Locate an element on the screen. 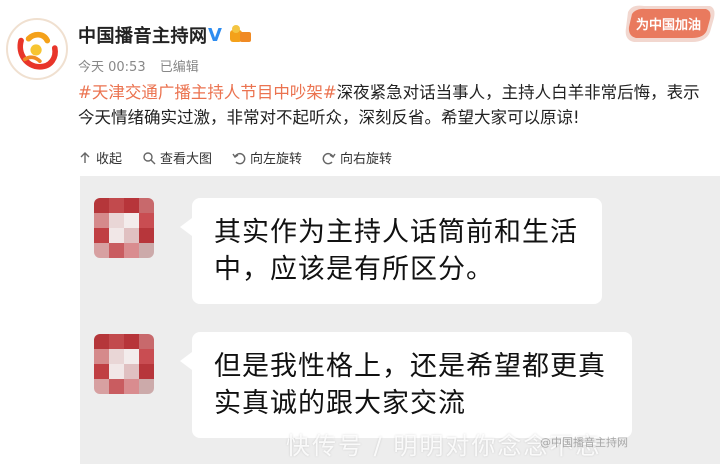 The height and width of the screenshot is (464, 720). collapse-button: 收起 is located at coordinates (100, 157).